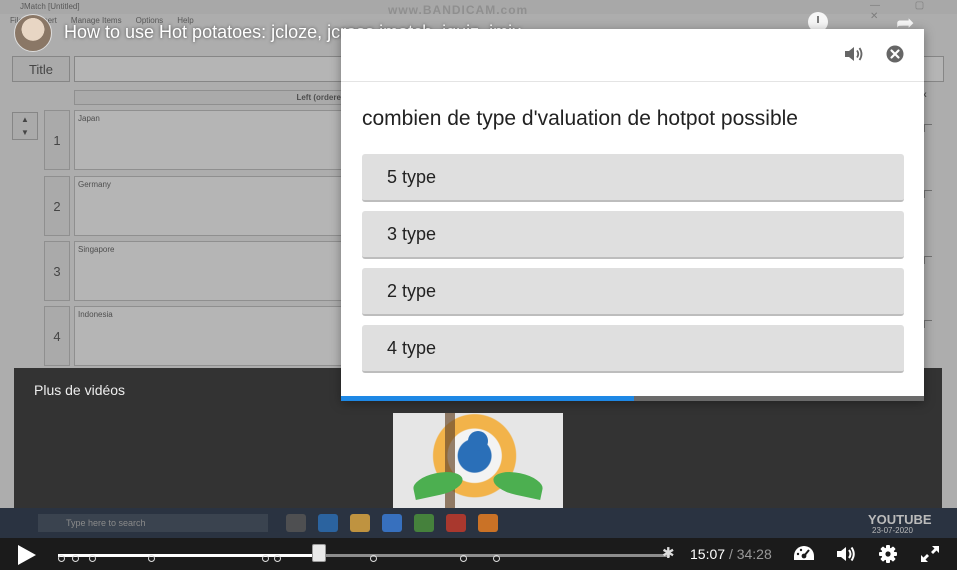 This screenshot has width=957, height=570. I want to click on quiz-timer-bar, so click(632, 398).